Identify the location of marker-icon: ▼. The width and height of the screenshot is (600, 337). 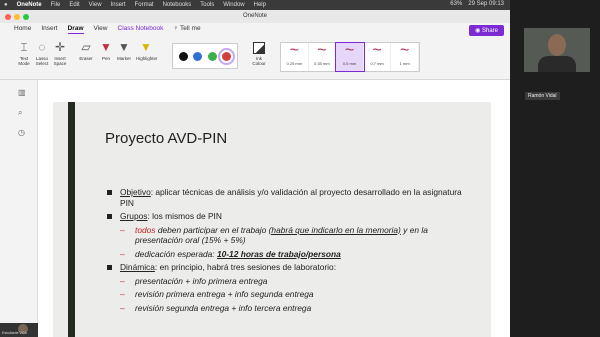
(124, 47).